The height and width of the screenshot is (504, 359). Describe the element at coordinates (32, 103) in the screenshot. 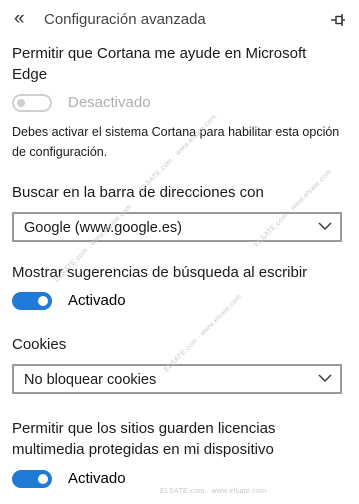

I see `cortana-toggle` at that location.